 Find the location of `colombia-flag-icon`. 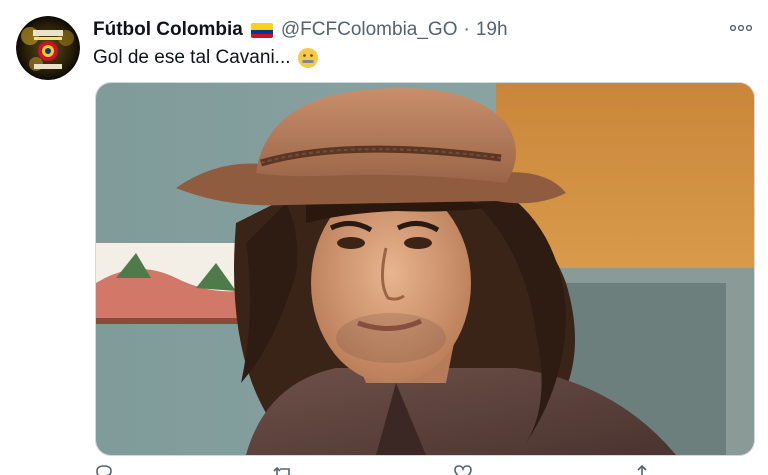

colombia-flag-icon is located at coordinates (261, 30).